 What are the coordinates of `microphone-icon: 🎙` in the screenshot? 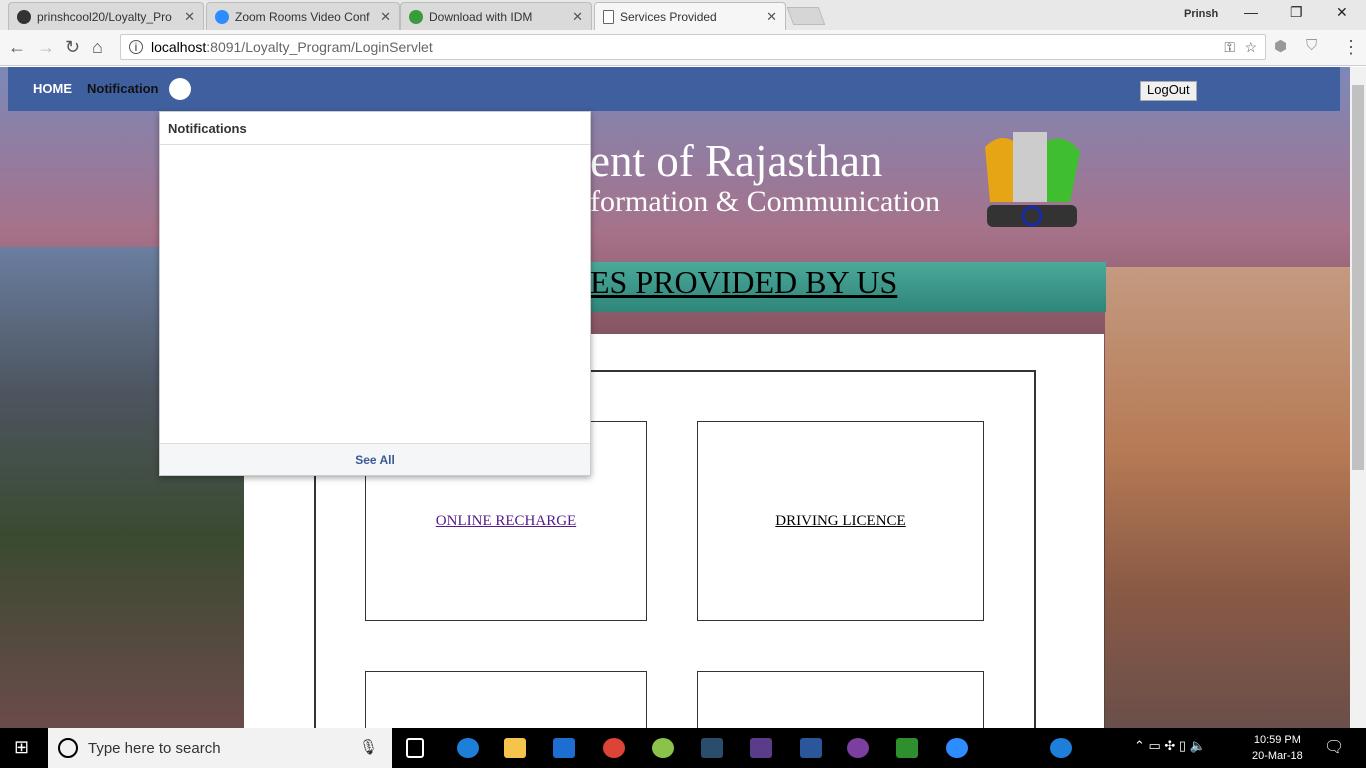 It's located at (368, 747).